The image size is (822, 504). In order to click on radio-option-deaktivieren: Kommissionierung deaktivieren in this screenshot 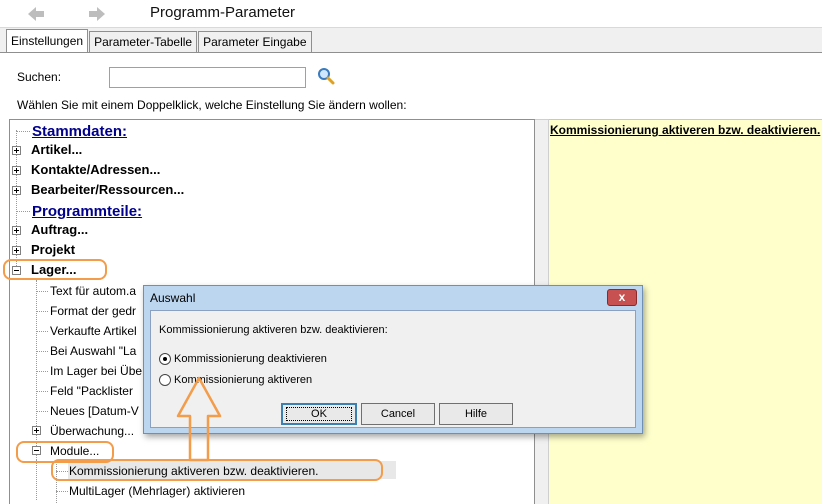, I will do `click(243, 359)`.